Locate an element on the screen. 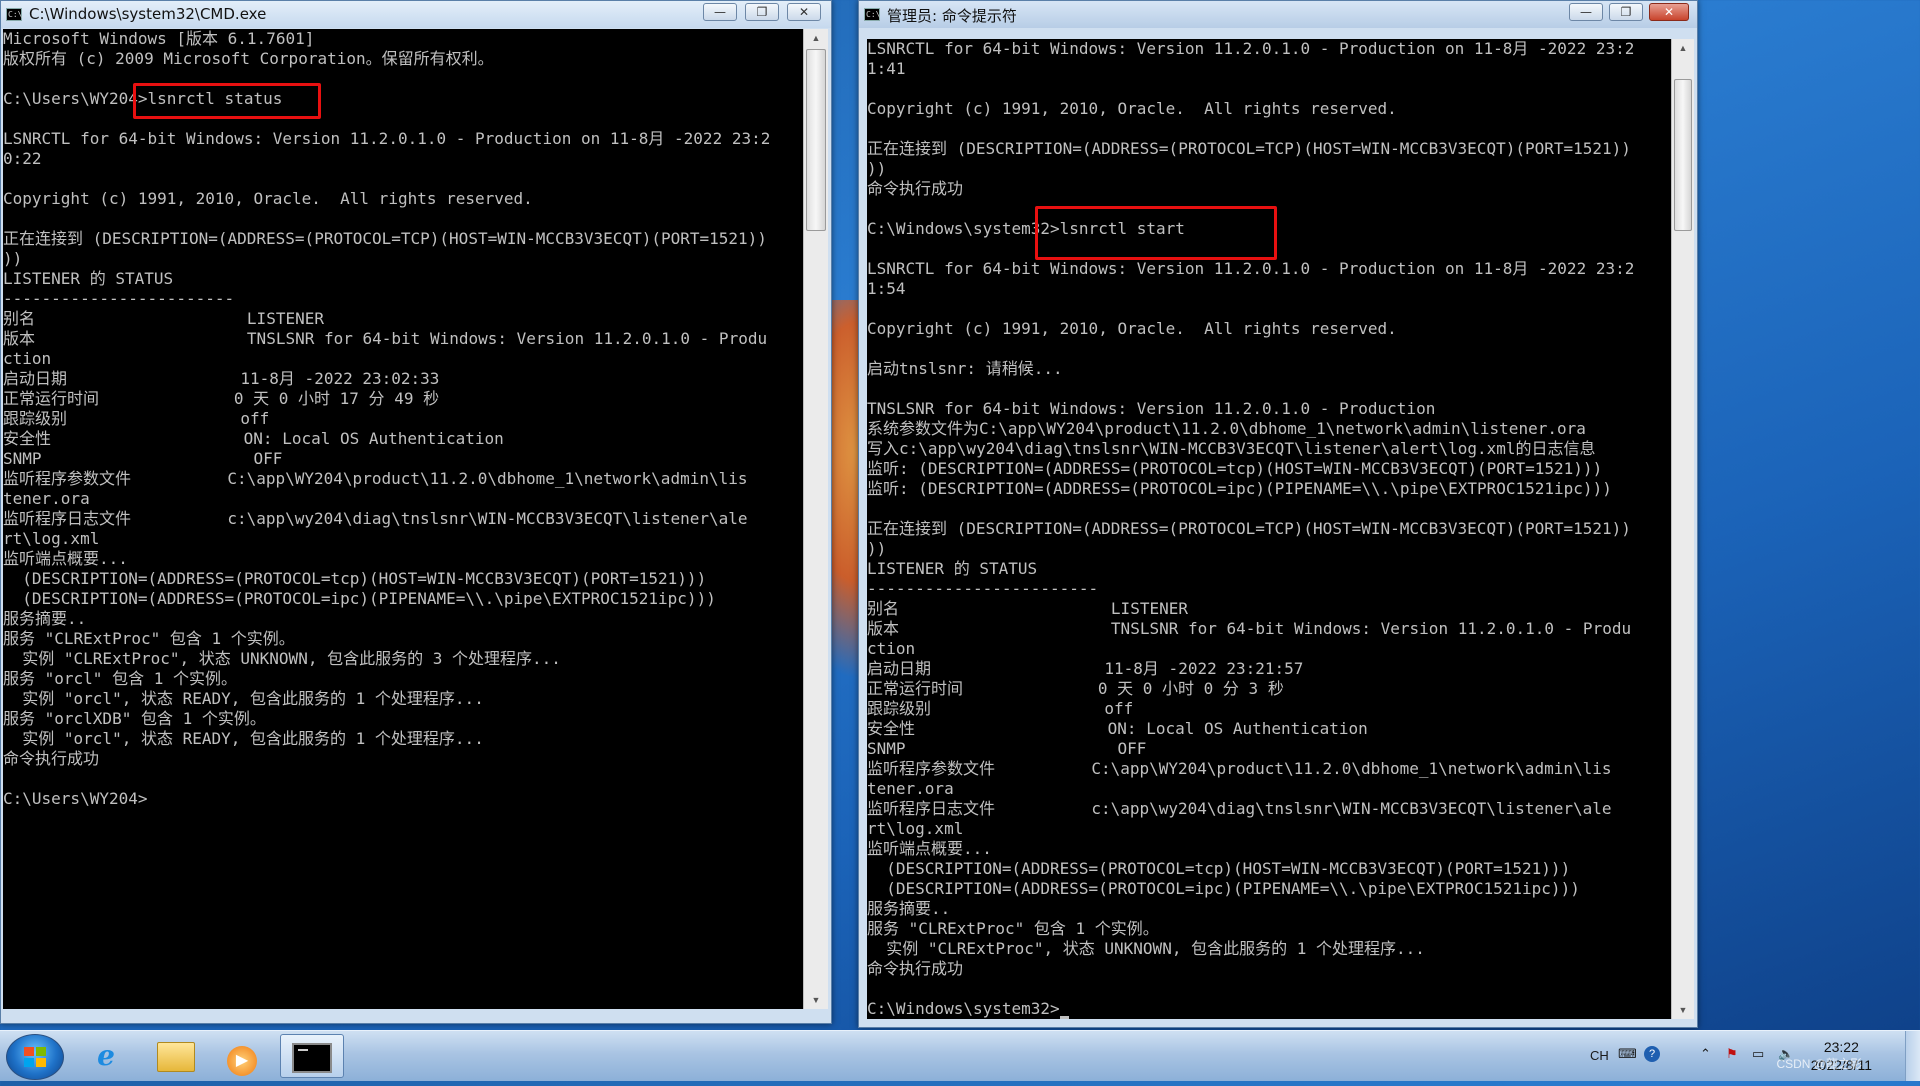  taskbar-media-player-button: ▶ is located at coordinates (242, 1056).